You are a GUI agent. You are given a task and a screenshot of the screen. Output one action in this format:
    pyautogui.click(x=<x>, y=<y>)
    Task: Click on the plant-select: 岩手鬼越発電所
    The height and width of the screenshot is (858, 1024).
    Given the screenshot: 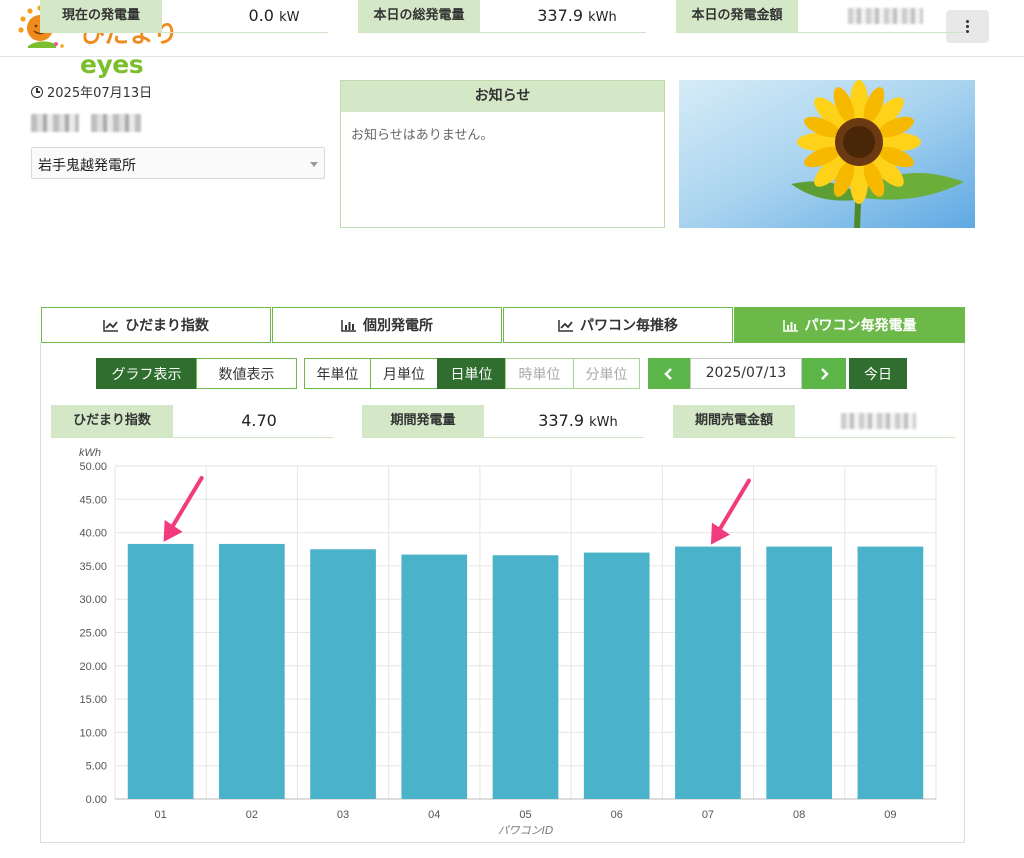 What is the action you would take?
    pyautogui.click(x=178, y=163)
    